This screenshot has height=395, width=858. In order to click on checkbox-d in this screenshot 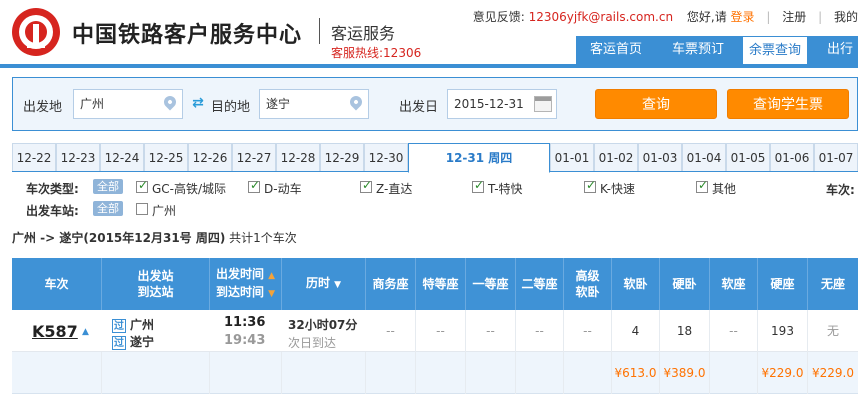, I will do `click(254, 185)`.